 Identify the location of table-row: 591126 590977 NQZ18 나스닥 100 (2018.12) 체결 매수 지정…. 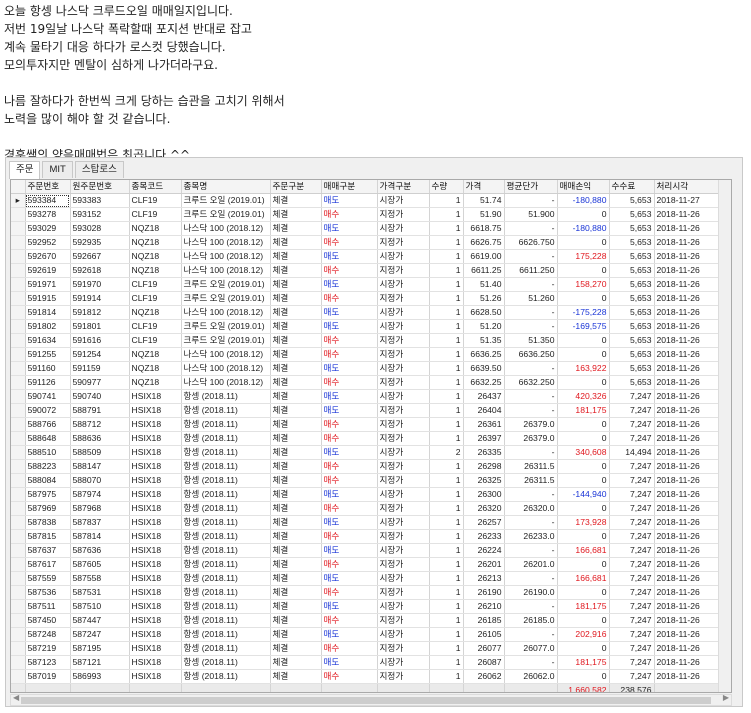
(367, 383).